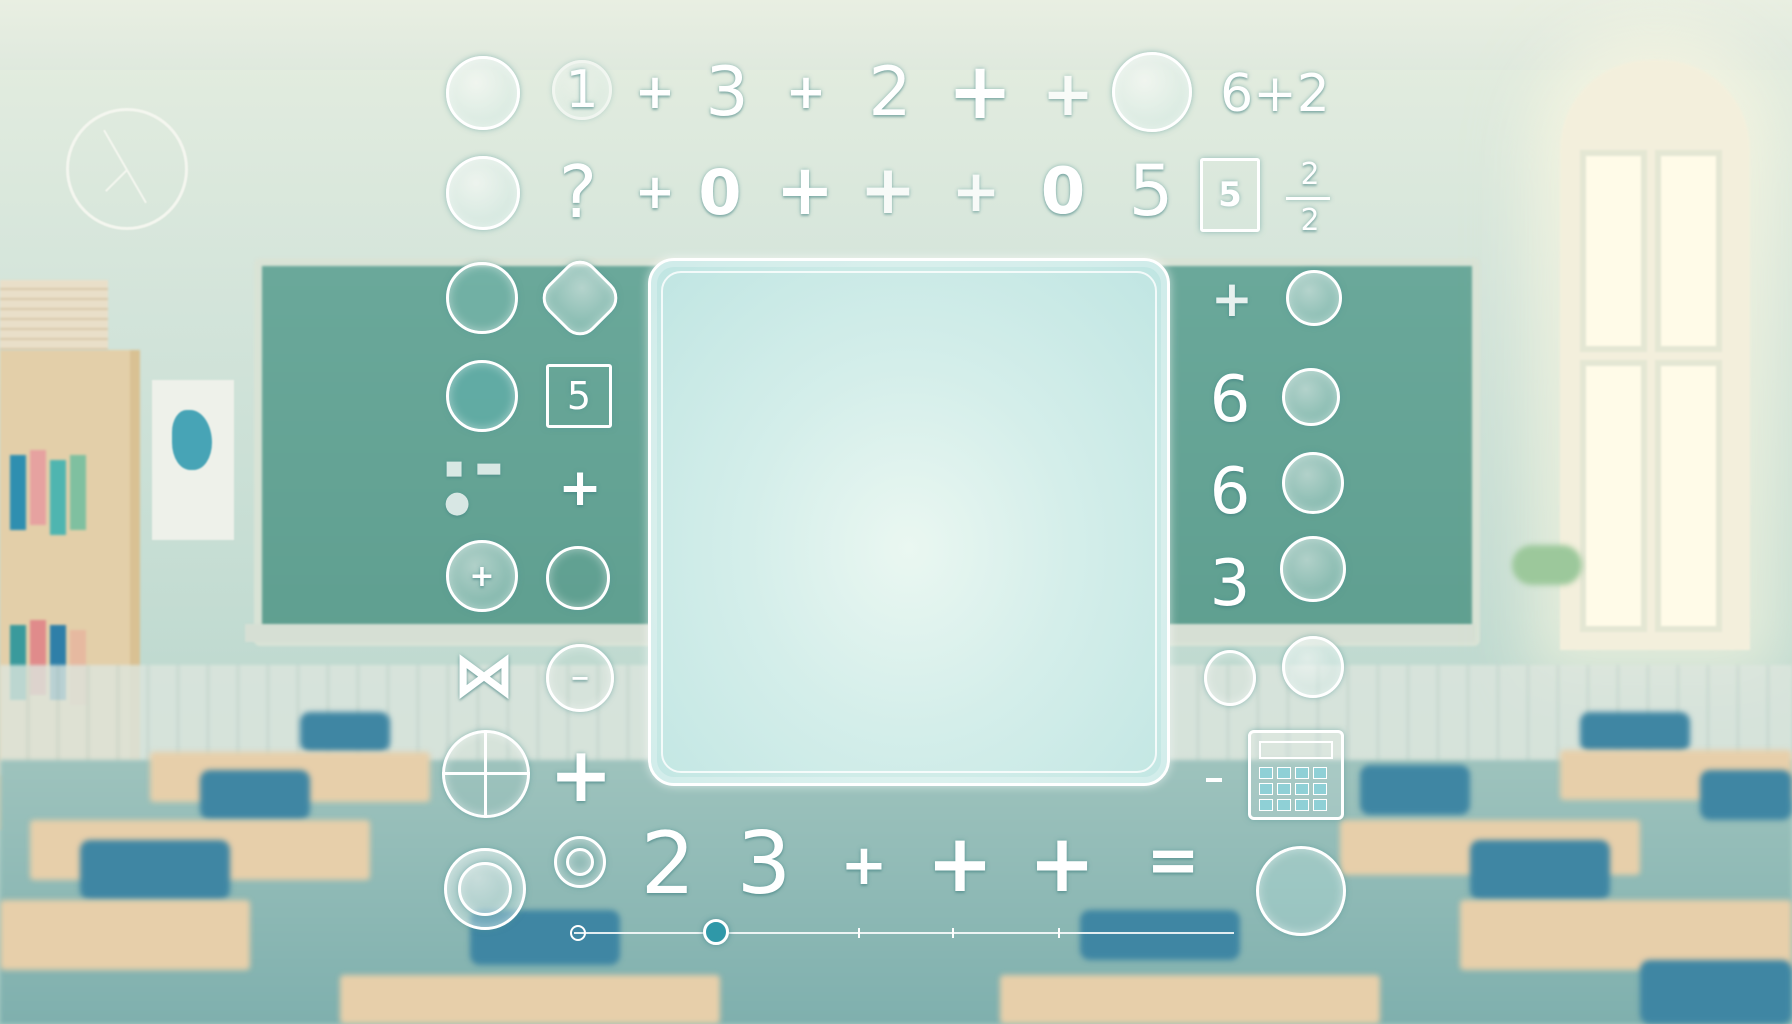 This screenshot has height=1024, width=1792. Describe the element at coordinates (1296, 750) in the screenshot. I see `calculator-screen` at that location.